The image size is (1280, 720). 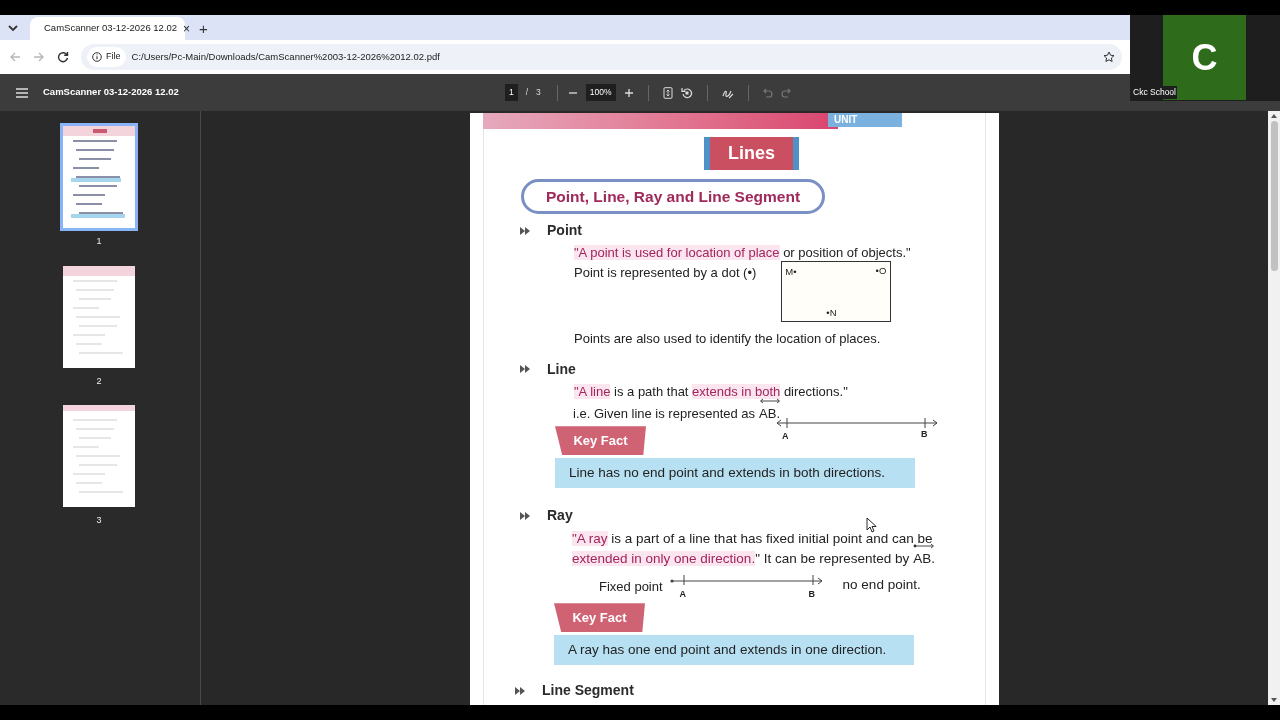 I want to click on rotate-icon, so click(x=686, y=92).